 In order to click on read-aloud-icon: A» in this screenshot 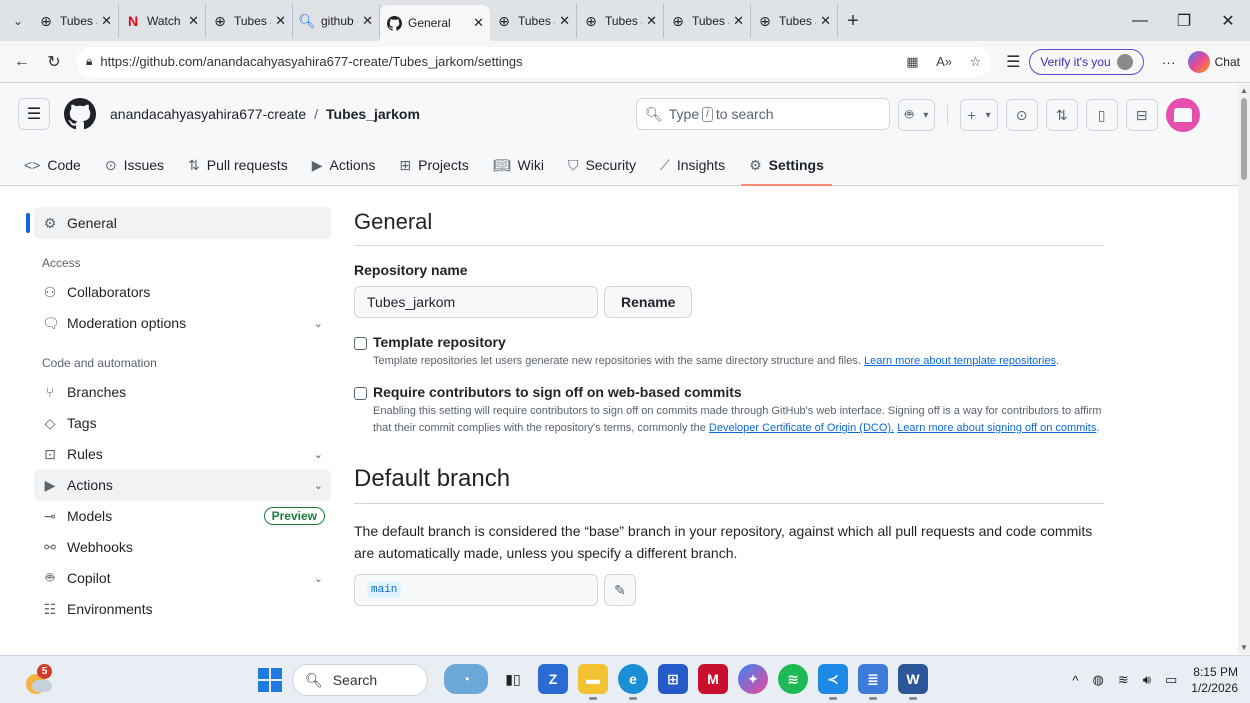, I will do `click(944, 61)`.